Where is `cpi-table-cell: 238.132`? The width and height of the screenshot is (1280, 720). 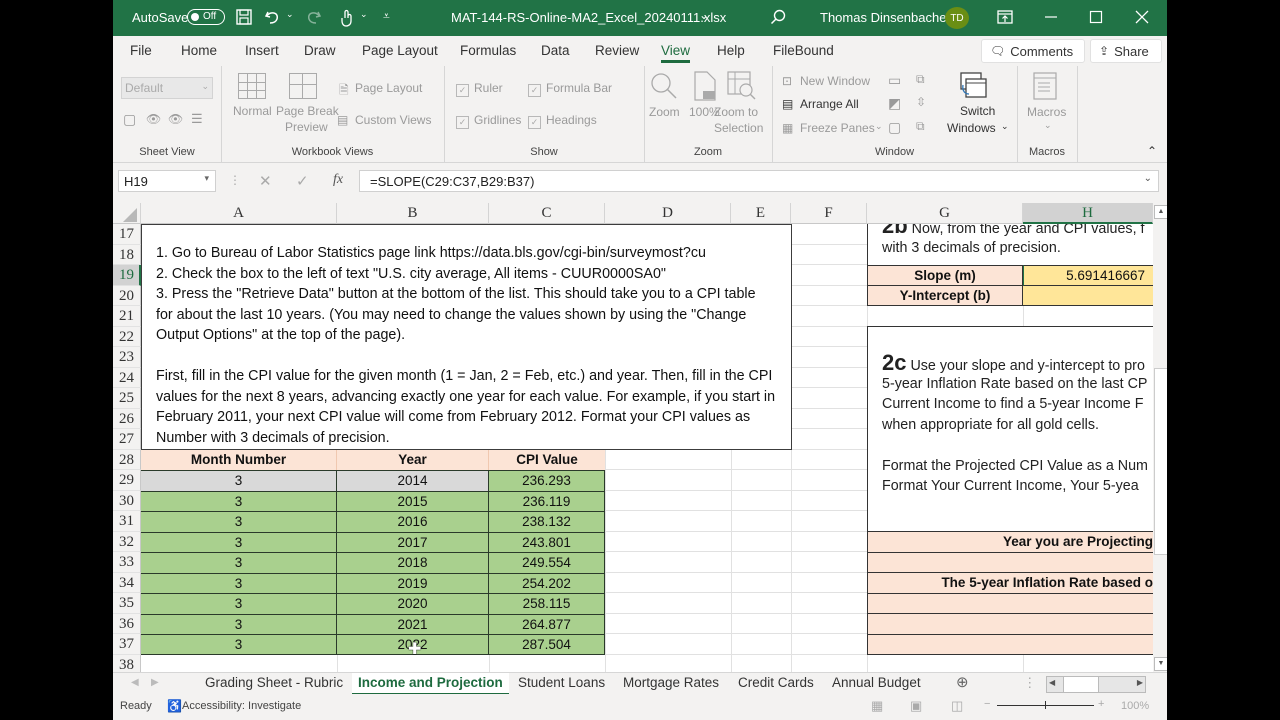 cpi-table-cell: 238.132 is located at coordinates (547, 521).